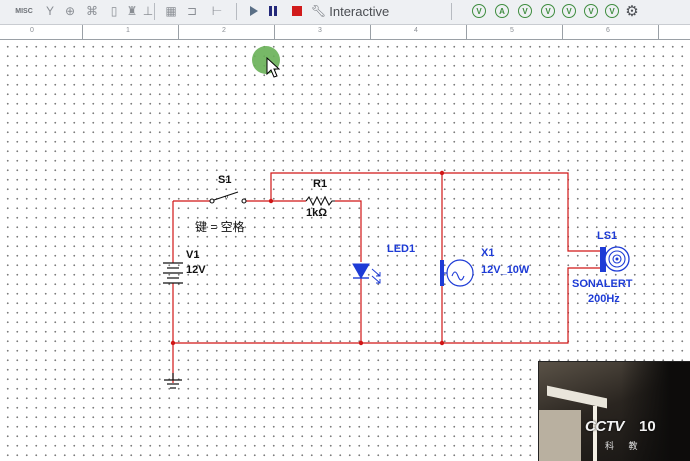  What do you see at coordinates (228, 197) in the screenshot?
I see `switch-symbol` at bounding box center [228, 197].